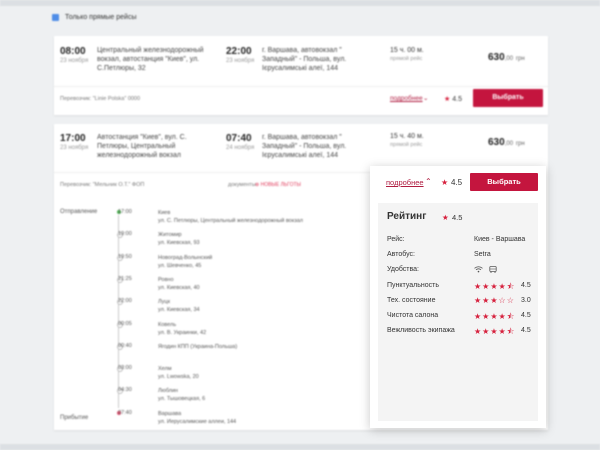 The height and width of the screenshot is (450, 600). What do you see at coordinates (125, 234) in the screenshot?
I see `stop-time: 19:00` at bounding box center [125, 234].